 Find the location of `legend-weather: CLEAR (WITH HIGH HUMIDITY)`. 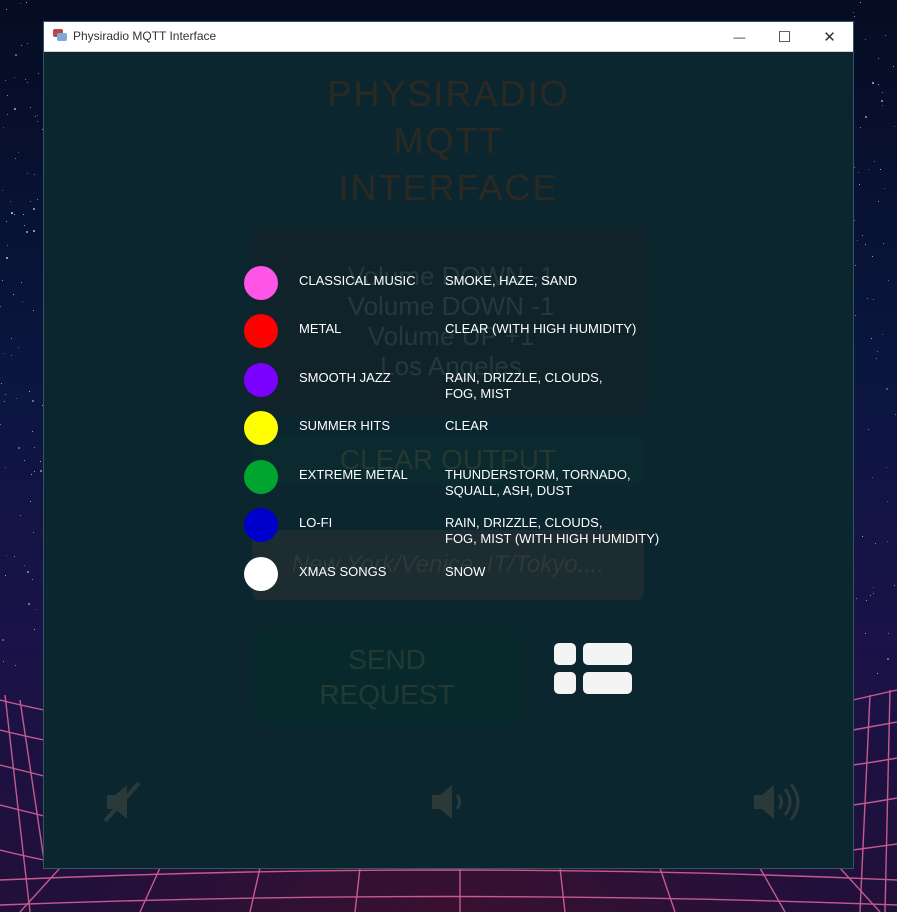

legend-weather: CLEAR (WITH HIGH HUMIDITY) is located at coordinates (541, 328).